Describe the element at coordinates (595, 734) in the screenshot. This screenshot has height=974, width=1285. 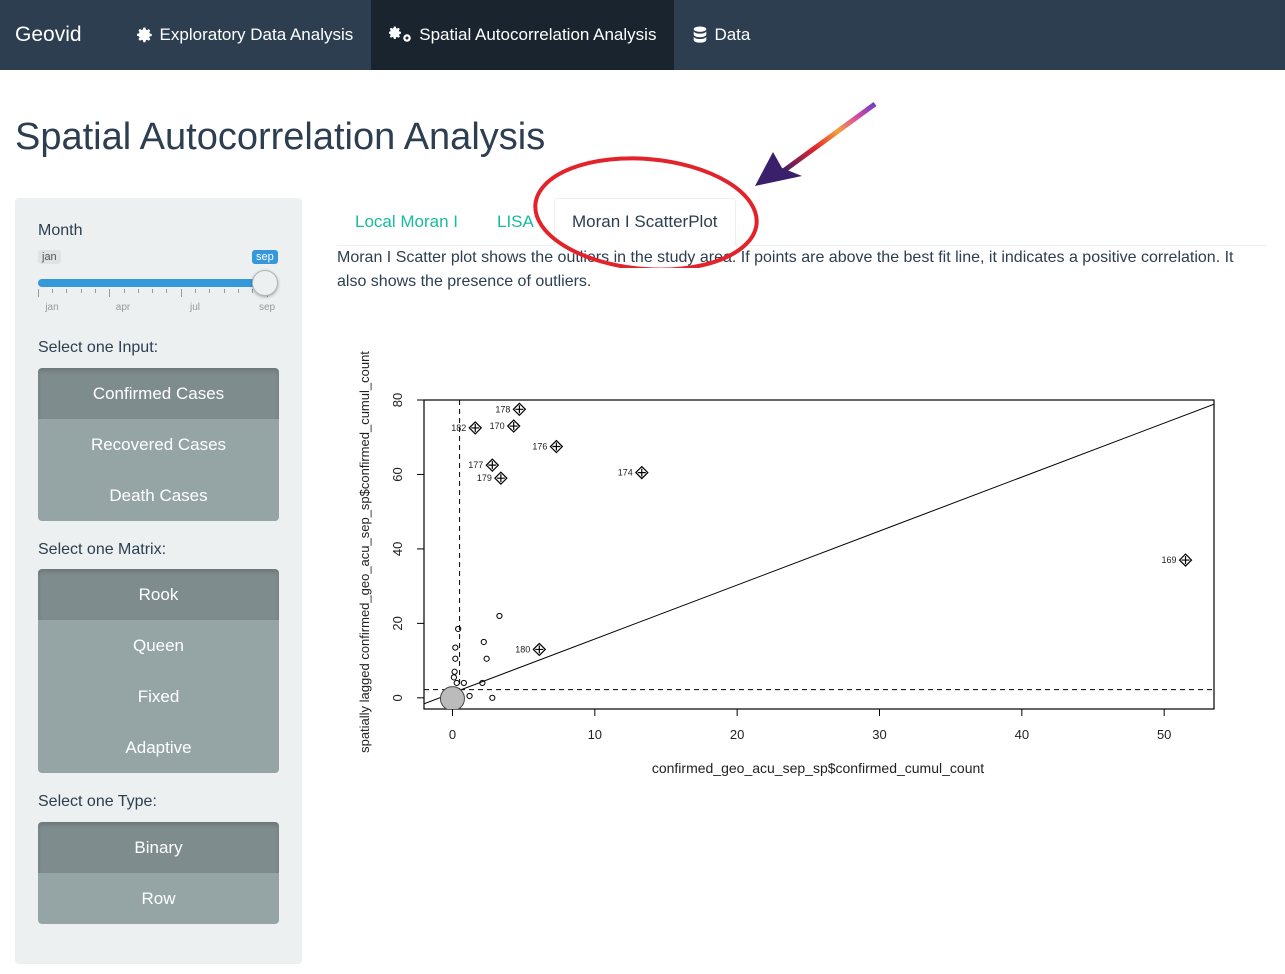
I see `x-tick-label: 10` at that location.